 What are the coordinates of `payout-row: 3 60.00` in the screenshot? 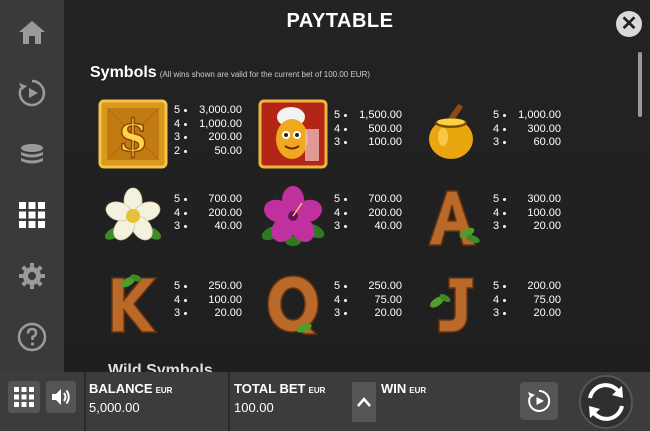 It's located at (527, 142).